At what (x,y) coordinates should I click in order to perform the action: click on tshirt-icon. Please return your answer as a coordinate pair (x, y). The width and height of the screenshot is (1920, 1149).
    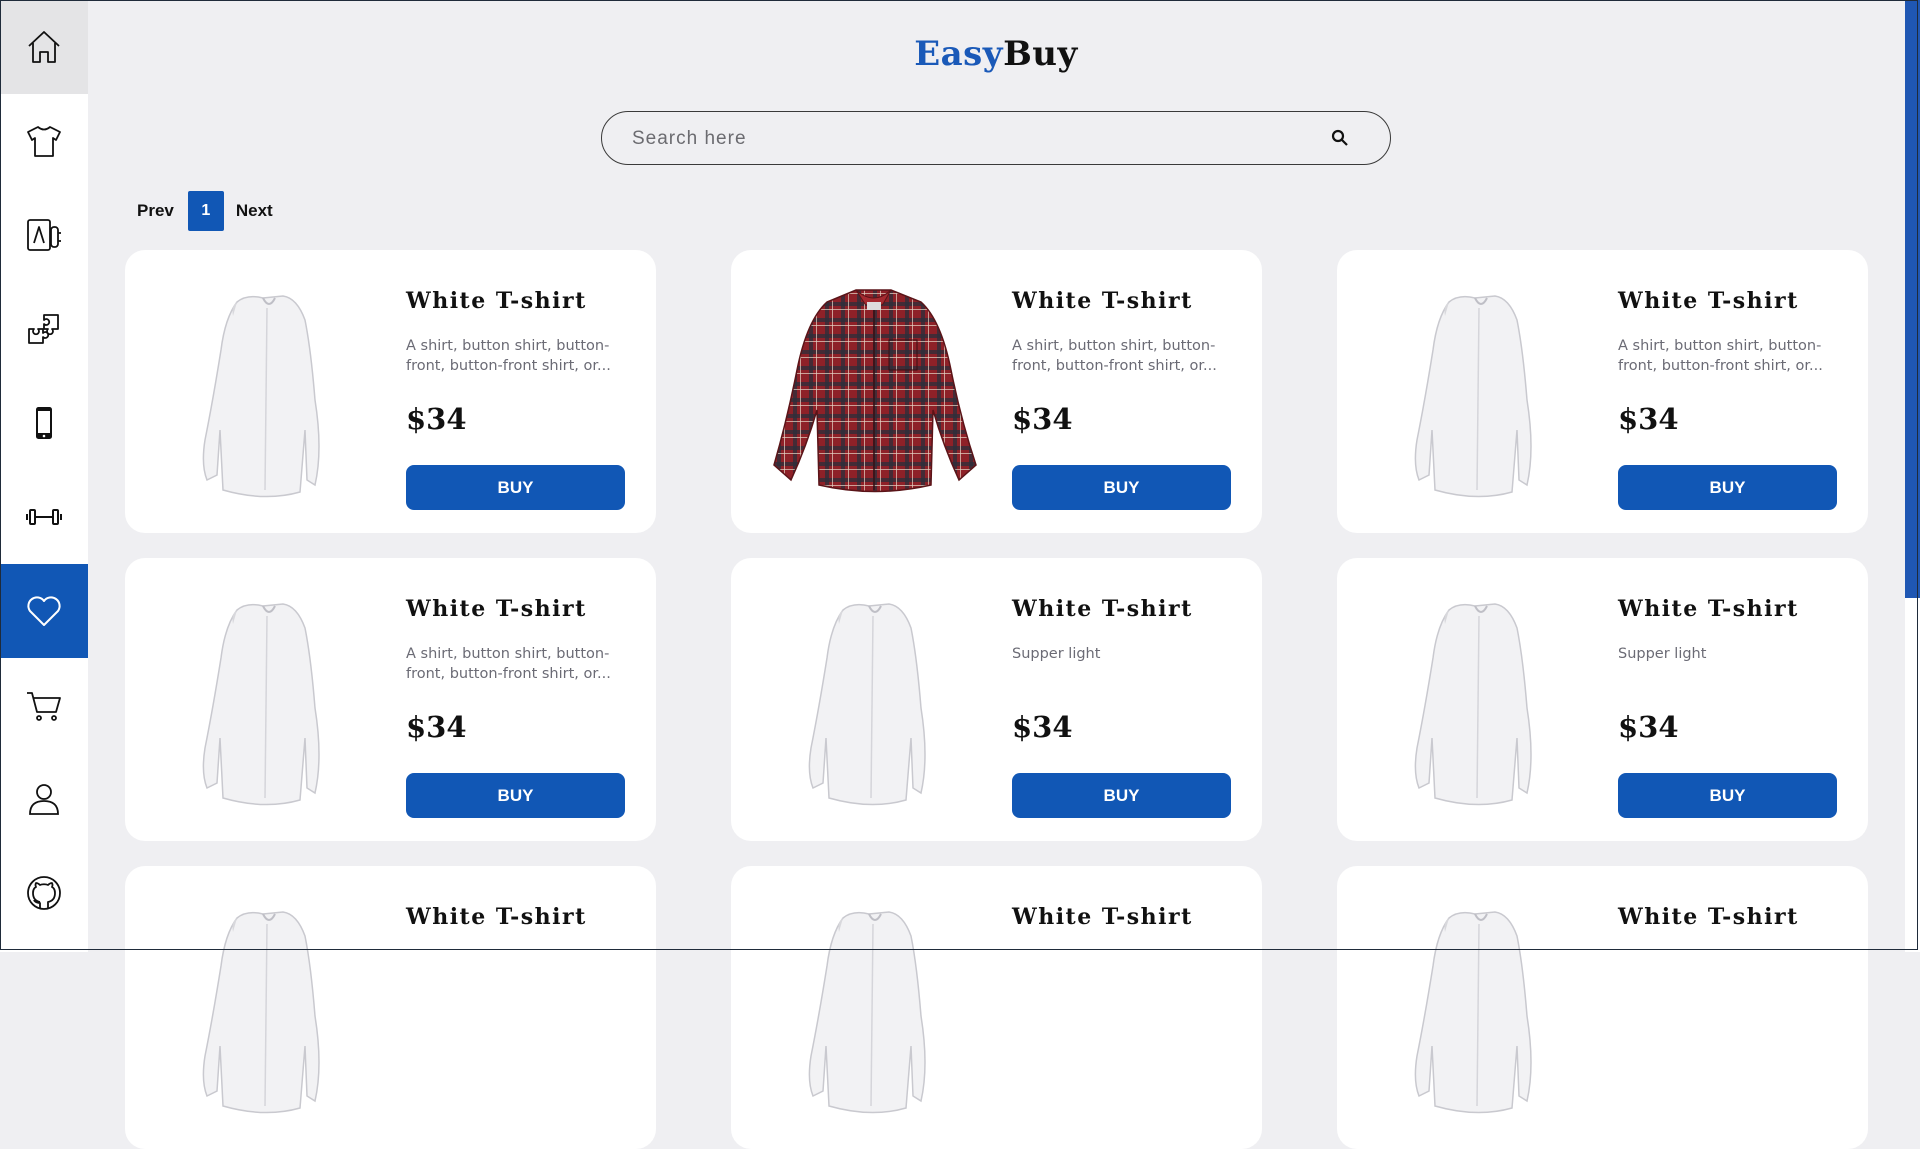
    Looking at the image, I should click on (44, 141).